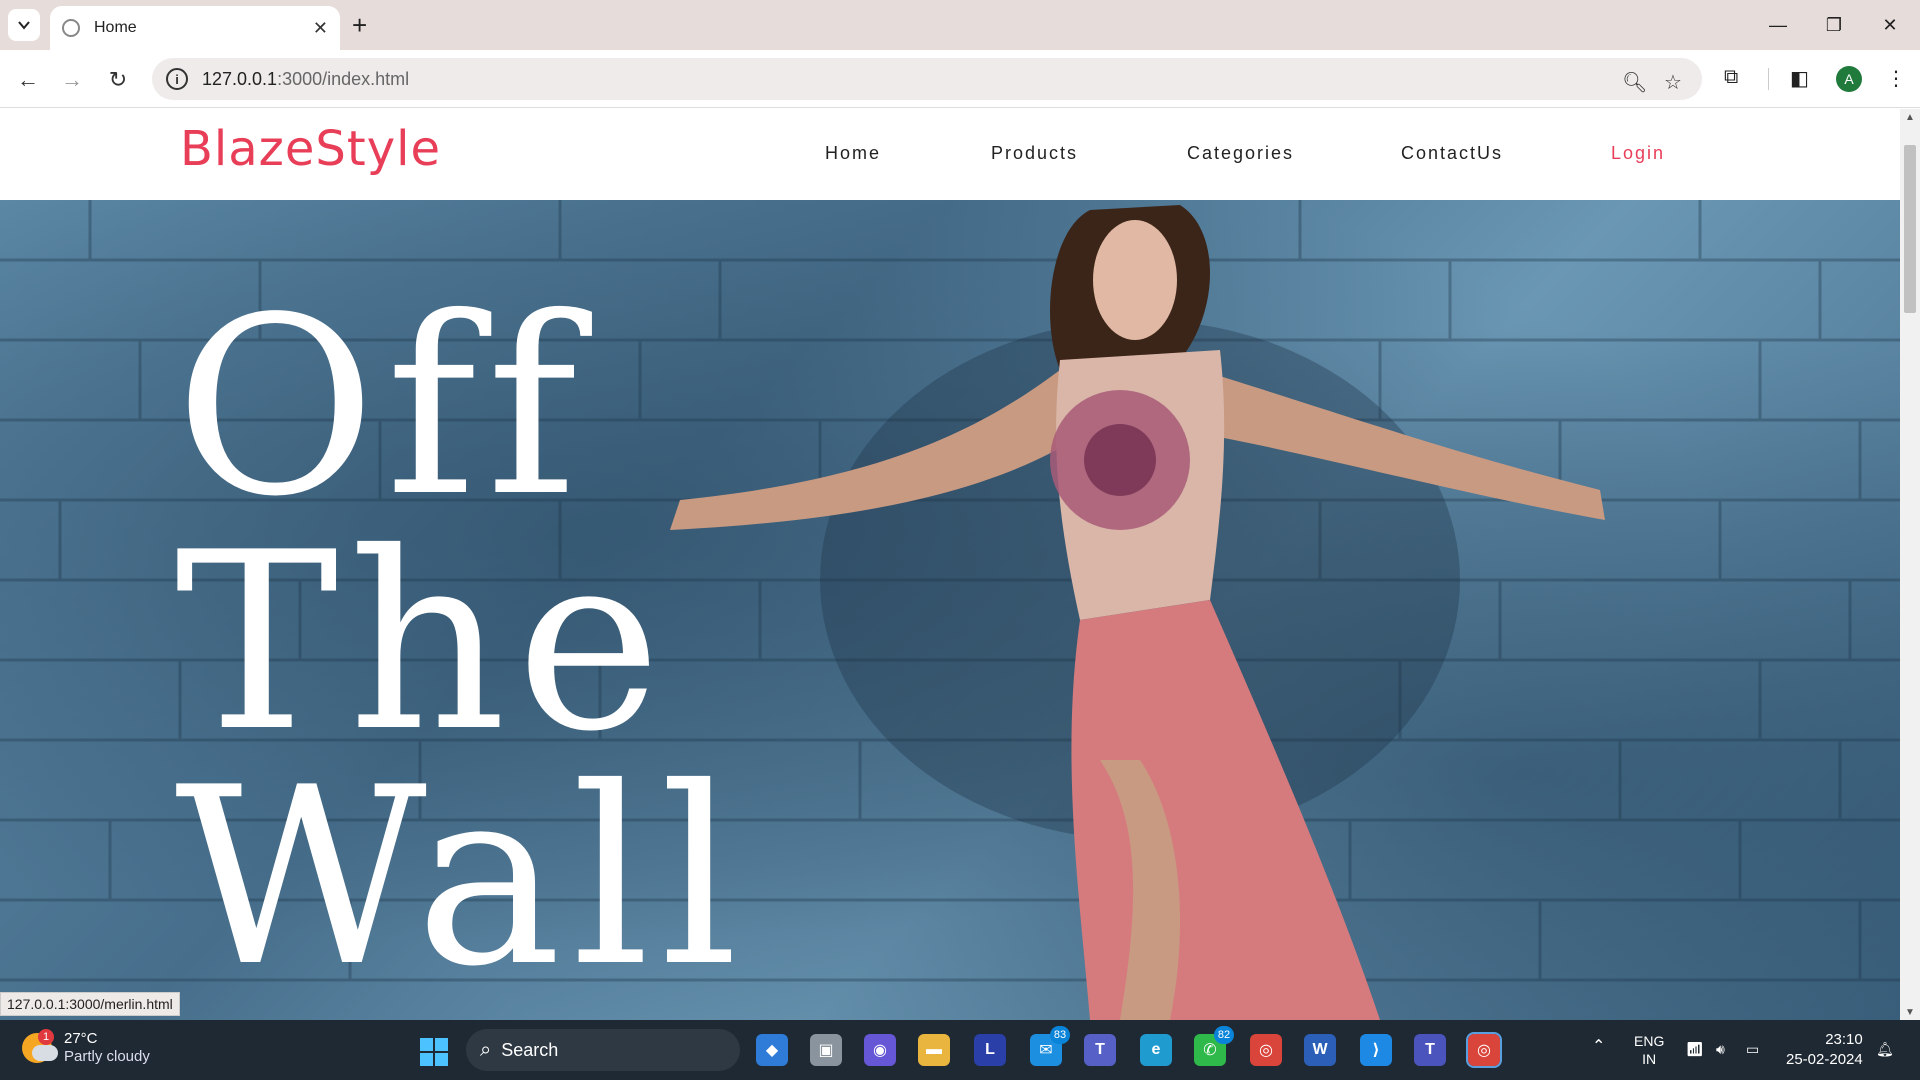 This screenshot has width=1920, height=1080. What do you see at coordinates (381, 407) in the screenshot?
I see `hero-line-1: Off` at bounding box center [381, 407].